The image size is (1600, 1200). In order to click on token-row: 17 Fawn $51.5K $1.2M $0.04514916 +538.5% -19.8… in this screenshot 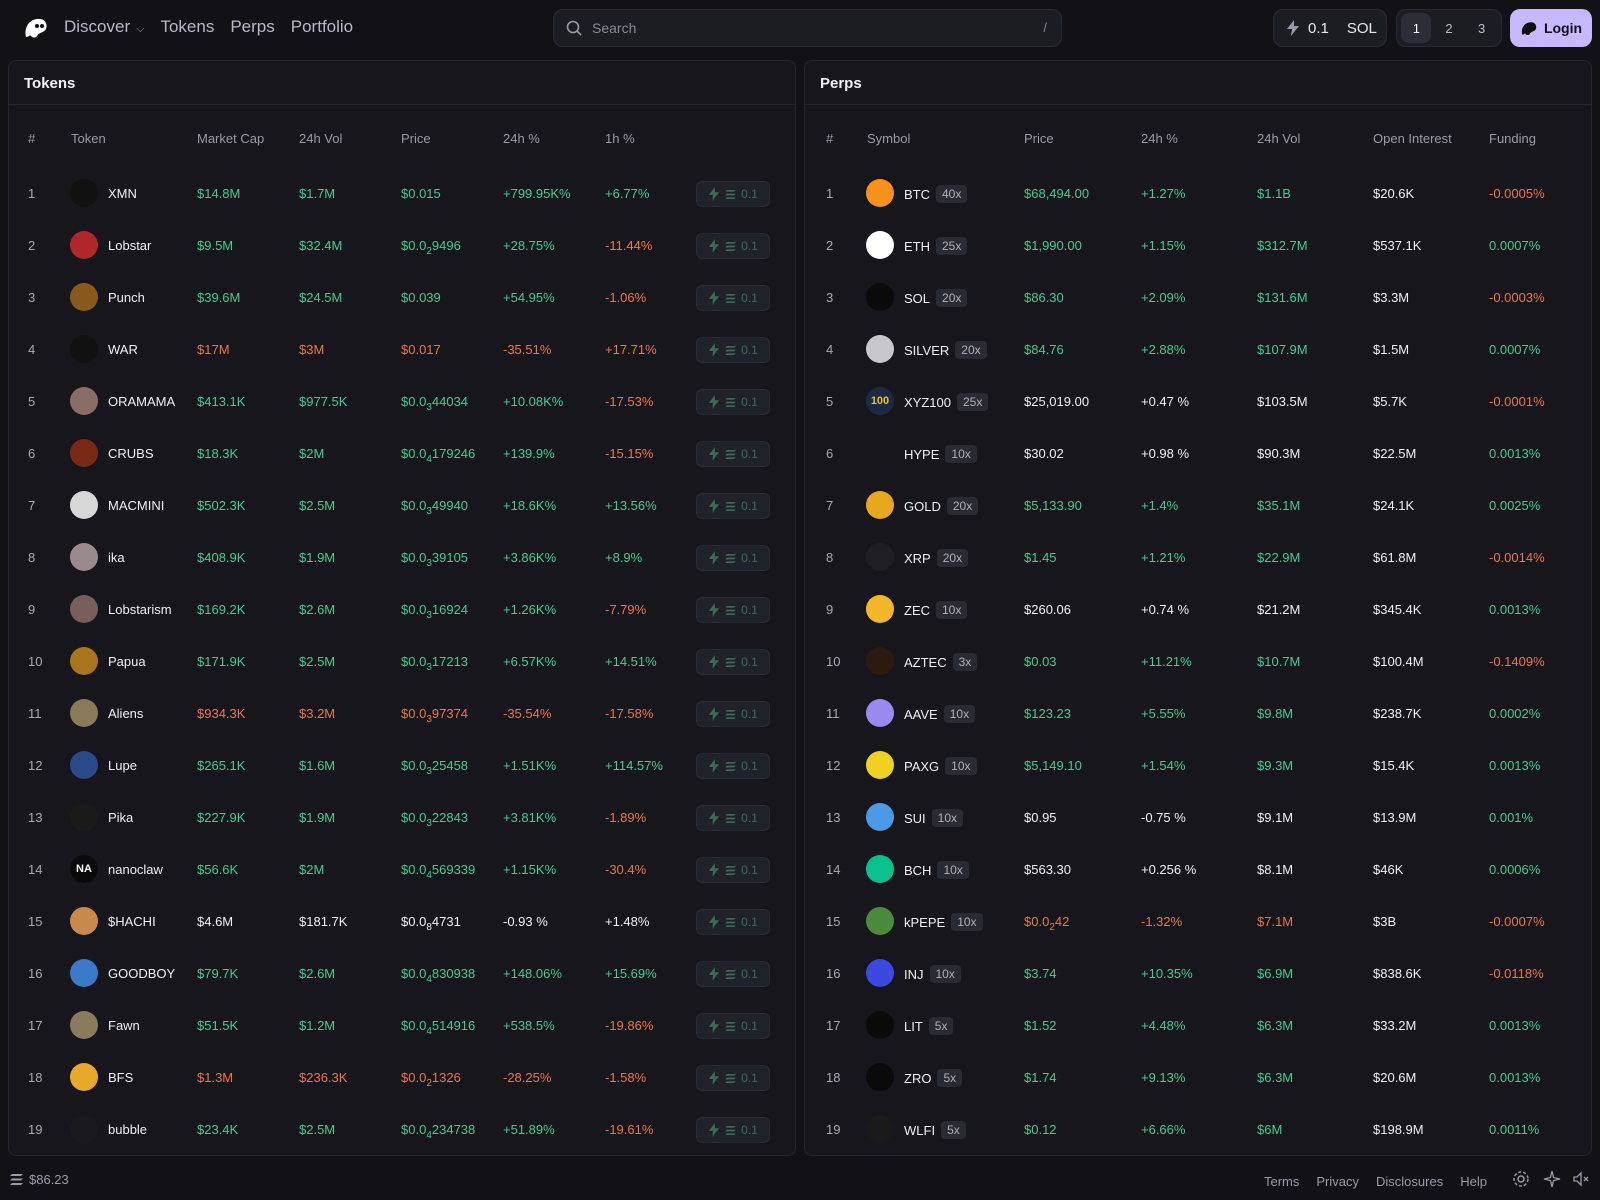, I will do `click(402, 1025)`.